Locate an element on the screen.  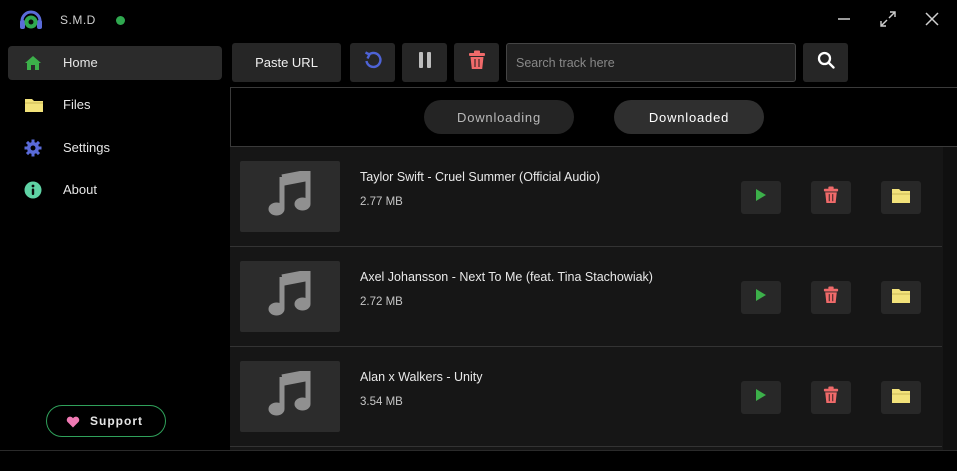
sidebar-item-label: Settings is located at coordinates (86, 147).